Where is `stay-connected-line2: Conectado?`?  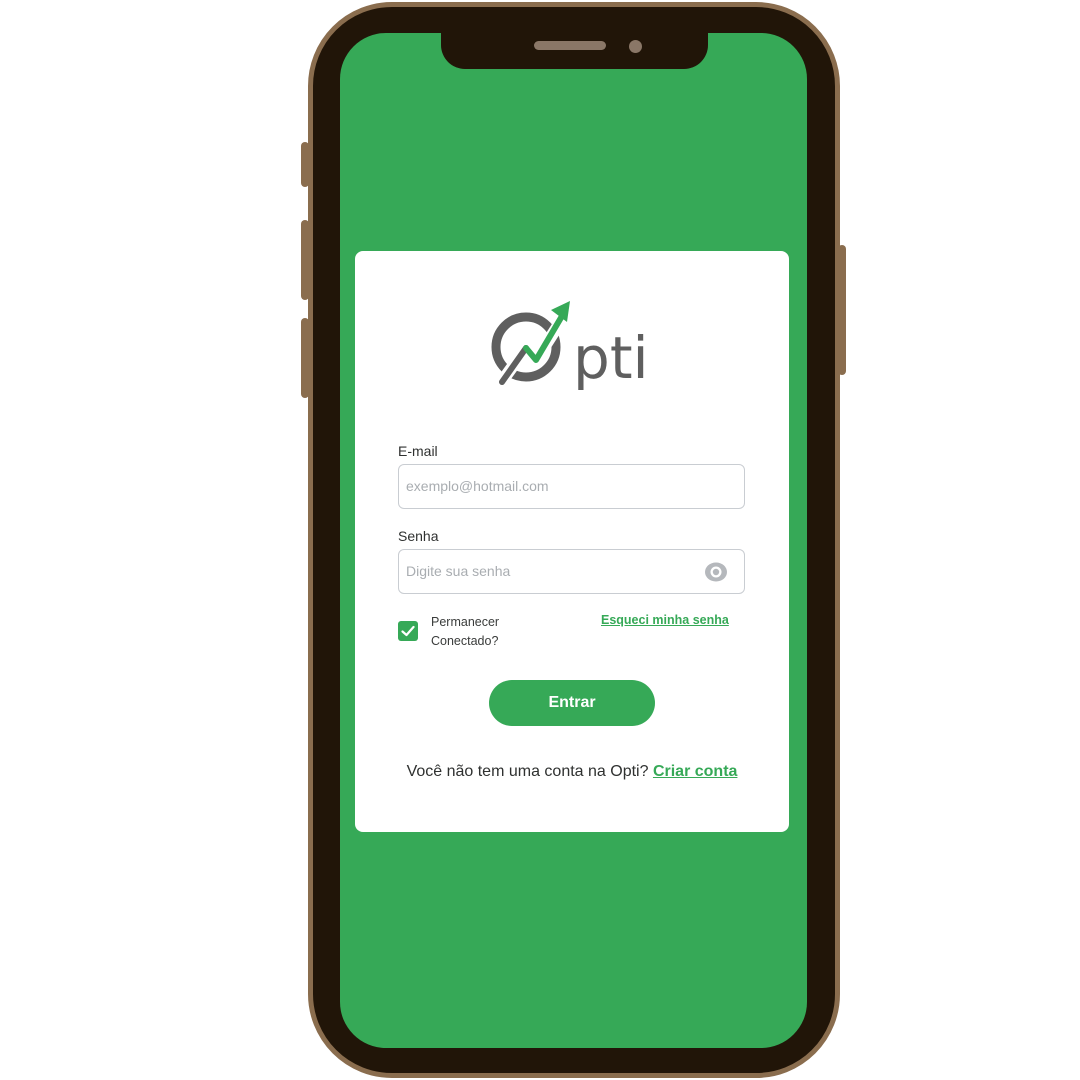 stay-connected-line2: Conectado? is located at coordinates (465, 641).